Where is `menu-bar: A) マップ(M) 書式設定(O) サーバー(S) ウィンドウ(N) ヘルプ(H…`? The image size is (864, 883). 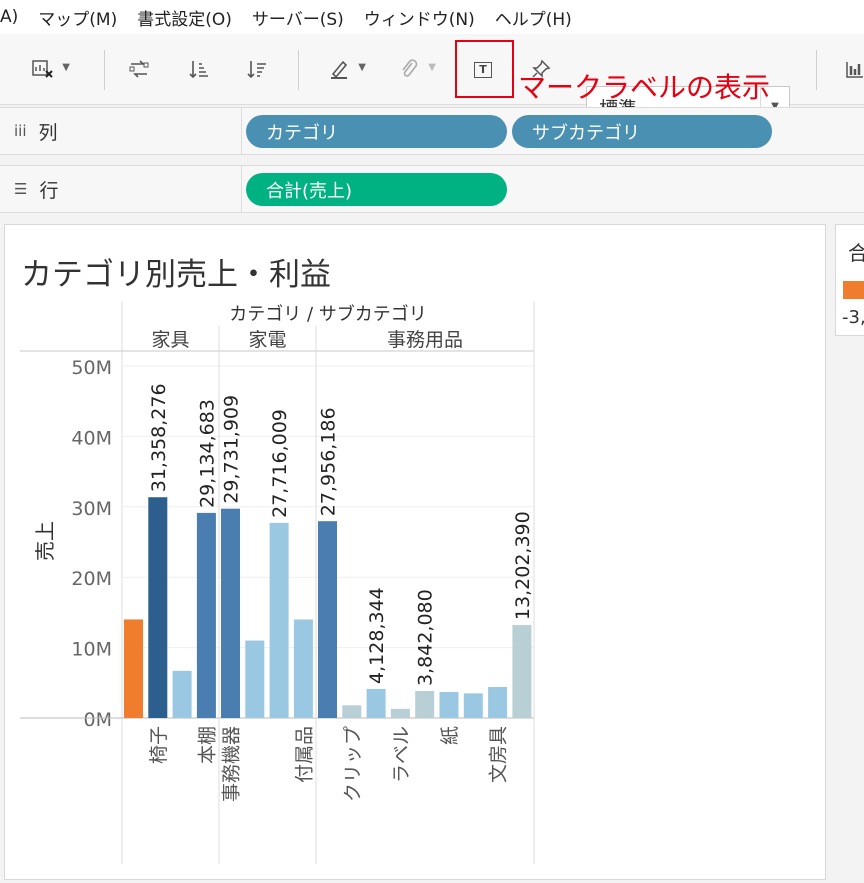 menu-bar: A) マップ(M) 書式設定(O) サーバー(S) ウィンドウ(N) ヘルプ(H… is located at coordinates (432, 17).